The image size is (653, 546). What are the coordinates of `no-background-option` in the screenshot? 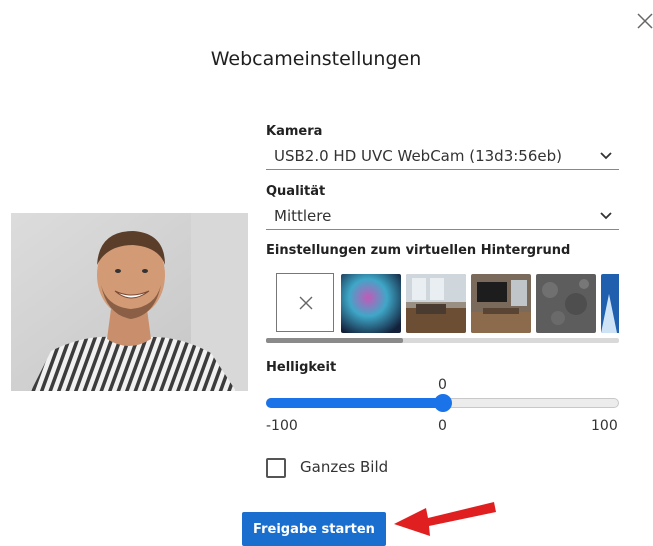 It's located at (305, 302).